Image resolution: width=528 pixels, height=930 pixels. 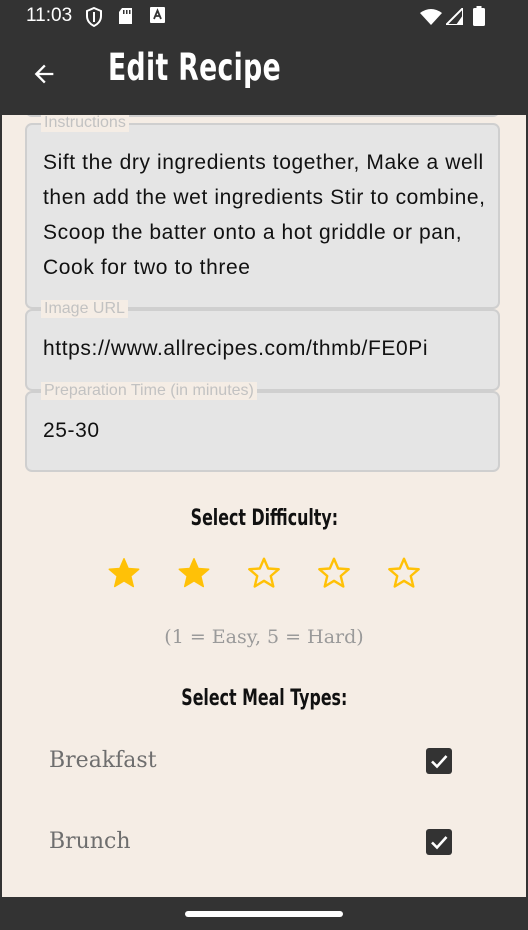 I want to click on breakfast-checkbox, so click(x=439, y=761).